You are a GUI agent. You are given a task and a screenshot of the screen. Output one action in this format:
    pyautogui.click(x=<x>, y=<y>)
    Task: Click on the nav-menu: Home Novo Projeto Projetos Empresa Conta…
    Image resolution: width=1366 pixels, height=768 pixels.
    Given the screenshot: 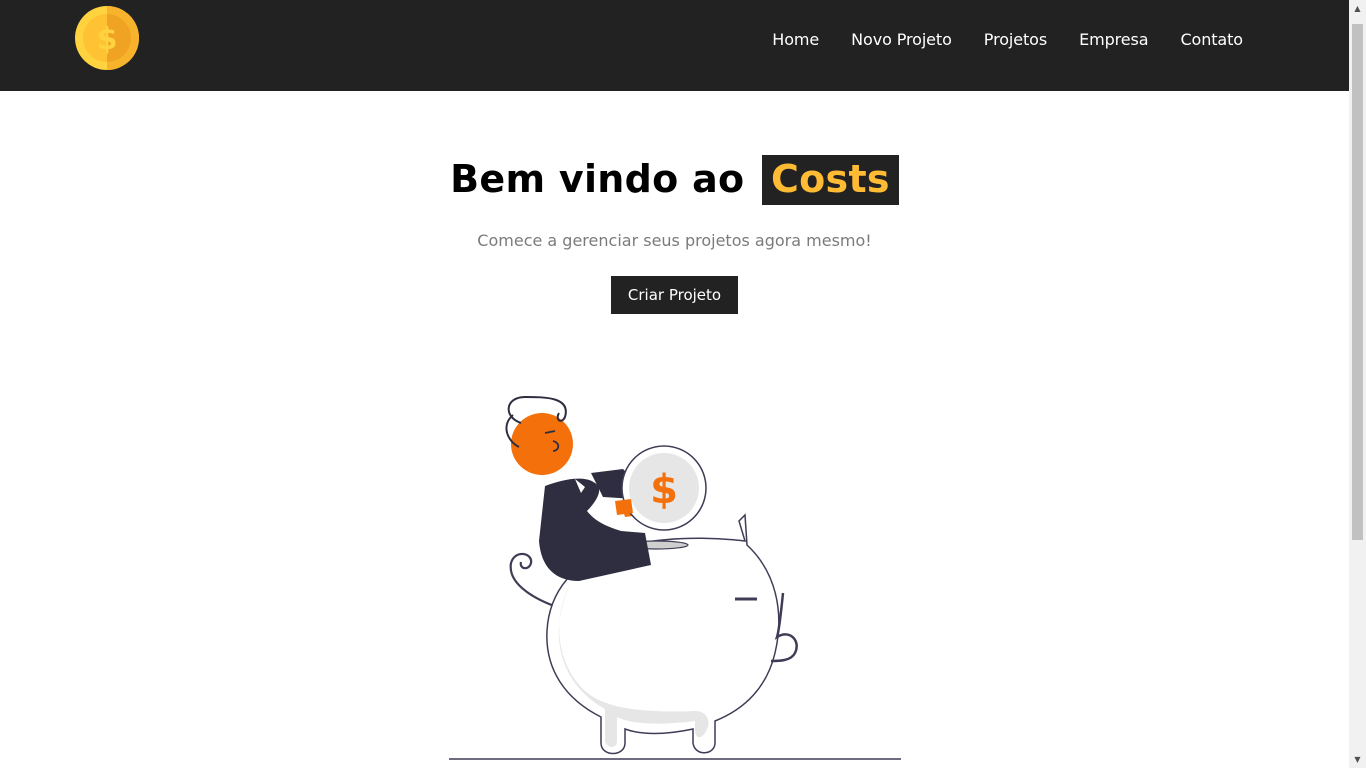 What is the action you would take?
    pyautogui.click(x=991, y=39)
    